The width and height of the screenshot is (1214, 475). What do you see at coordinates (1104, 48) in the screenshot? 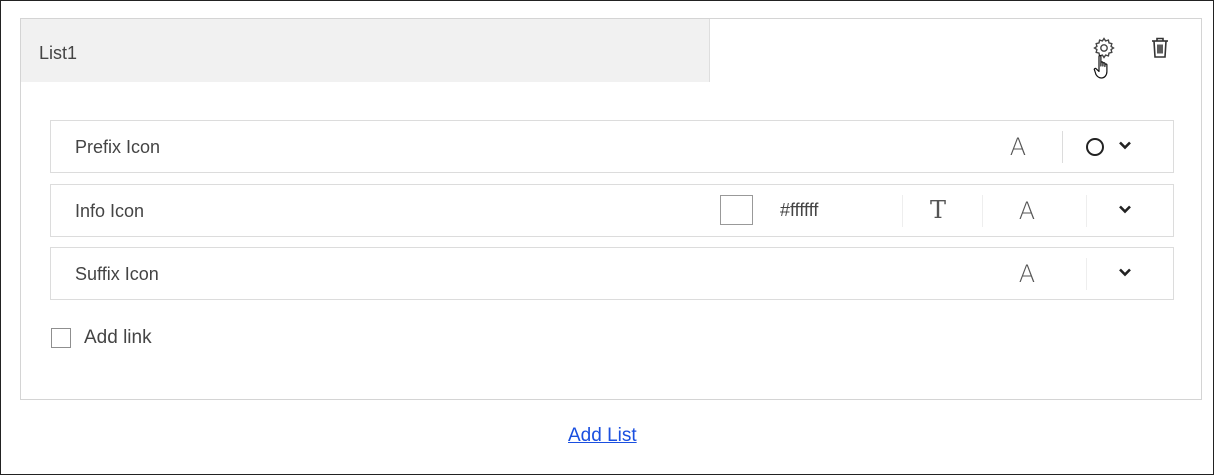
I see `gear-icon` at bounding box center [1104, 48].